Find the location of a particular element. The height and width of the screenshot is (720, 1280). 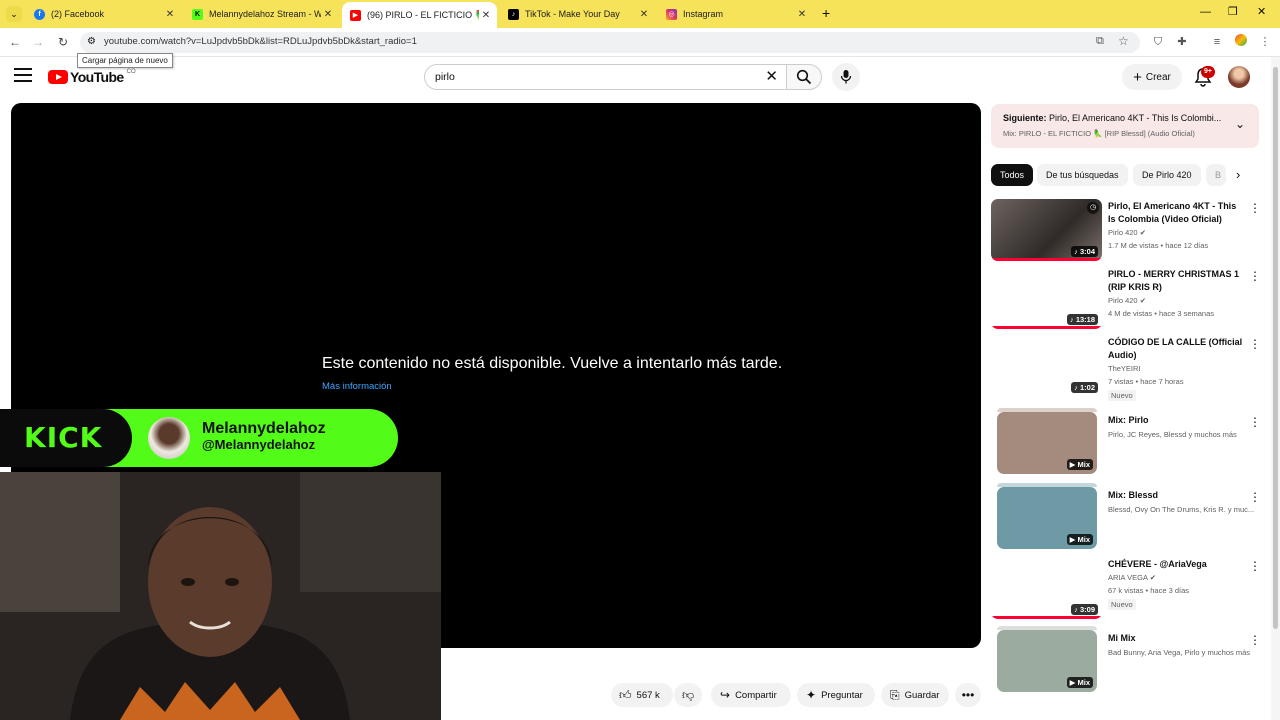

tab-tiktok: ♪ TikTok - Make Your Day ✕ is located at coordinates (577, 14).